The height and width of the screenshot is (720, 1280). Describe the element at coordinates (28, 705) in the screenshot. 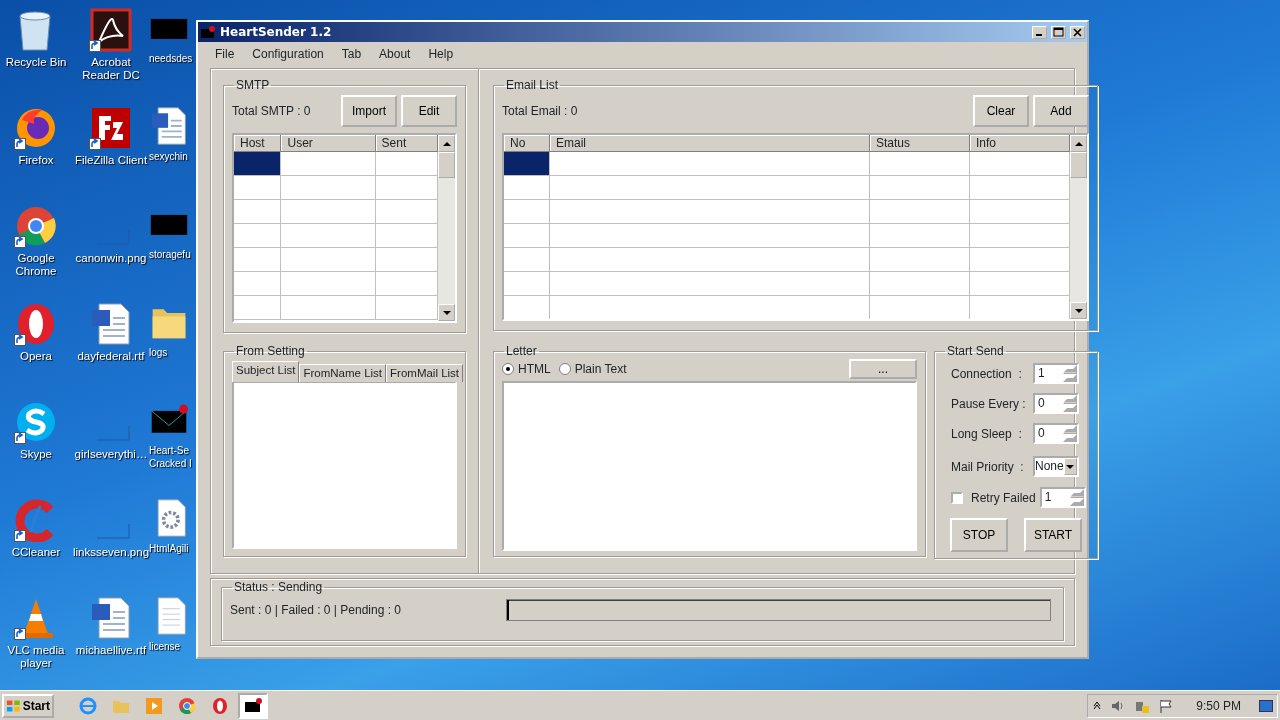

I see `start-button: Start` at that location.